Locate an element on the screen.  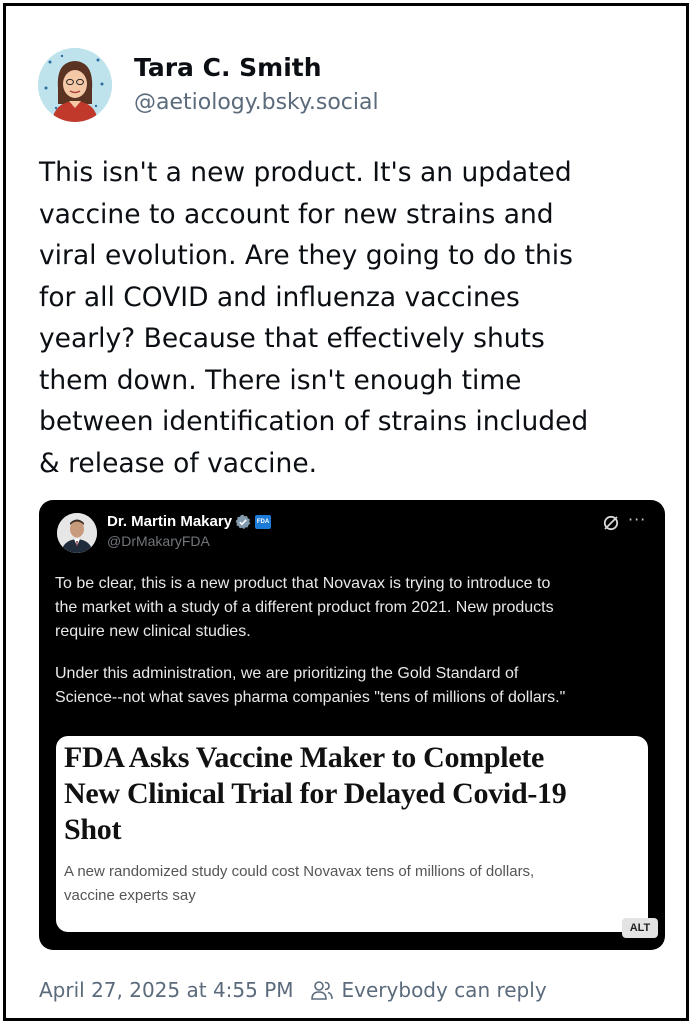
embed-author-avatar is located at coordinates (77, 533).